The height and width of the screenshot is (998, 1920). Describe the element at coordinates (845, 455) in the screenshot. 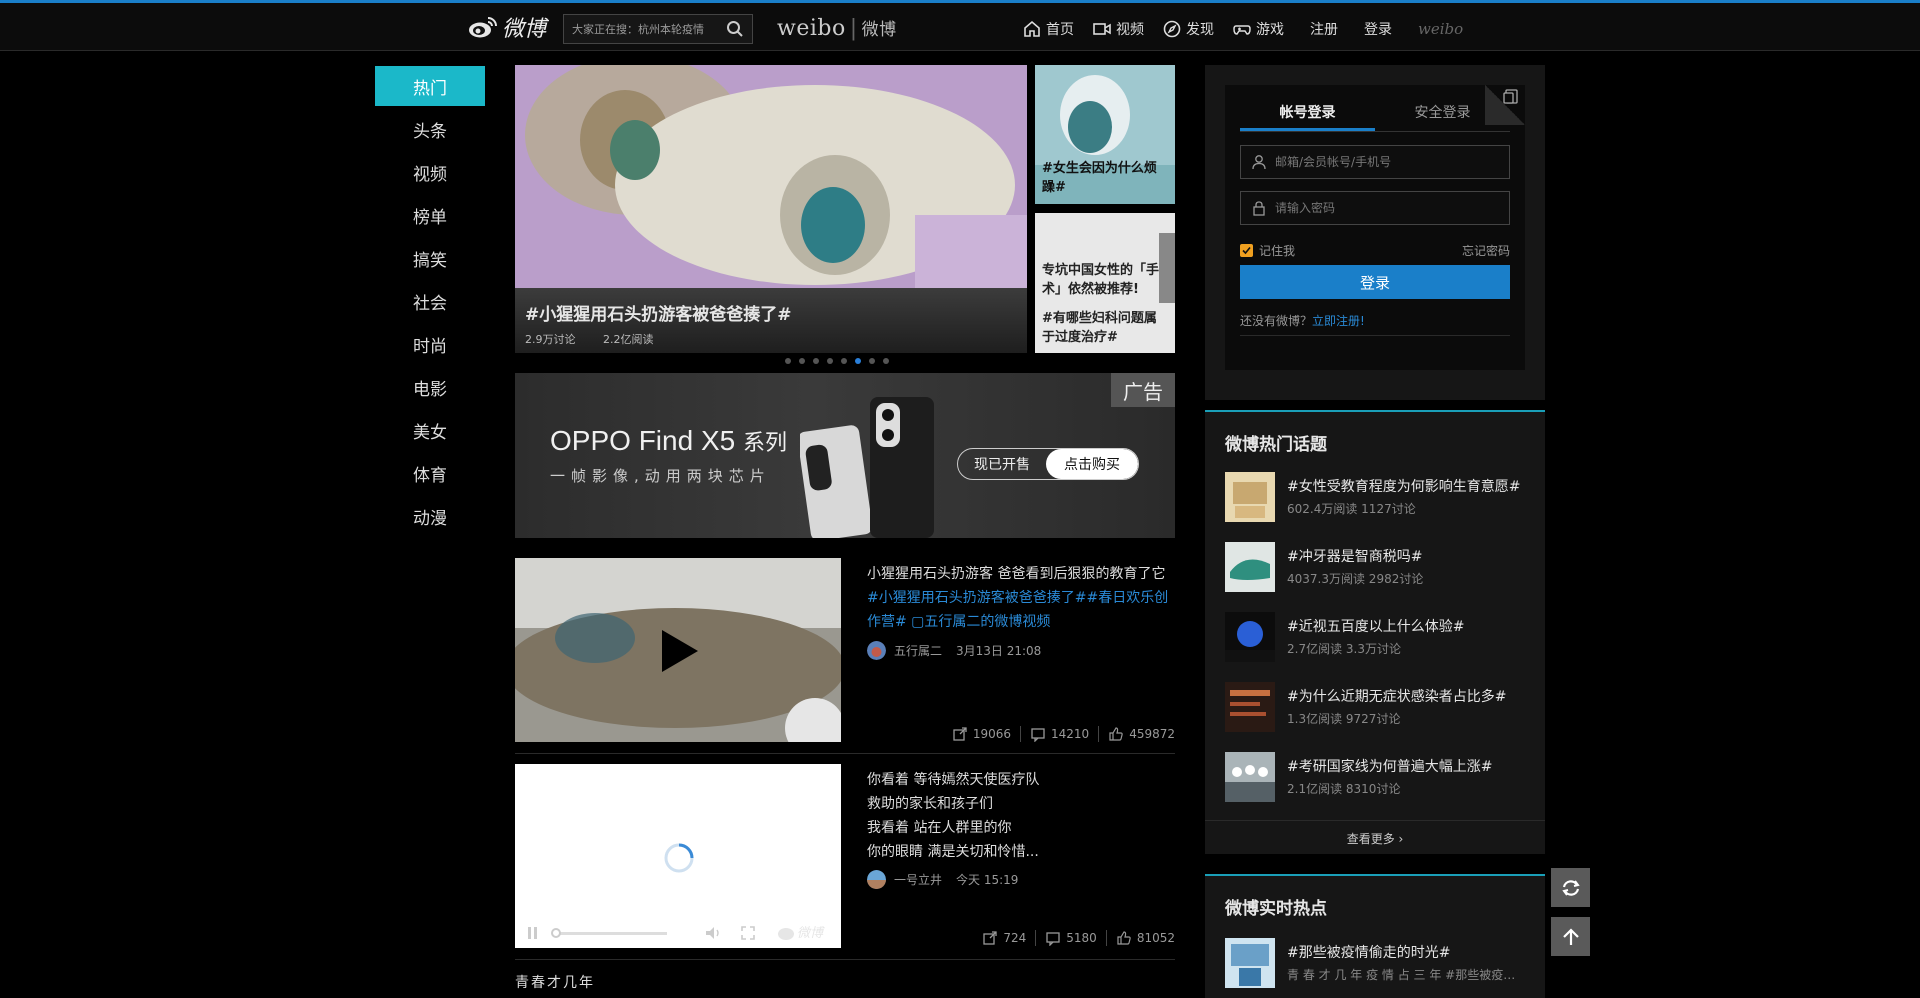

I see `ad-banner: OPPO Find X5 系列 一帧影像,动用两块芯片 广告 现已开售 点击购买` at that location.